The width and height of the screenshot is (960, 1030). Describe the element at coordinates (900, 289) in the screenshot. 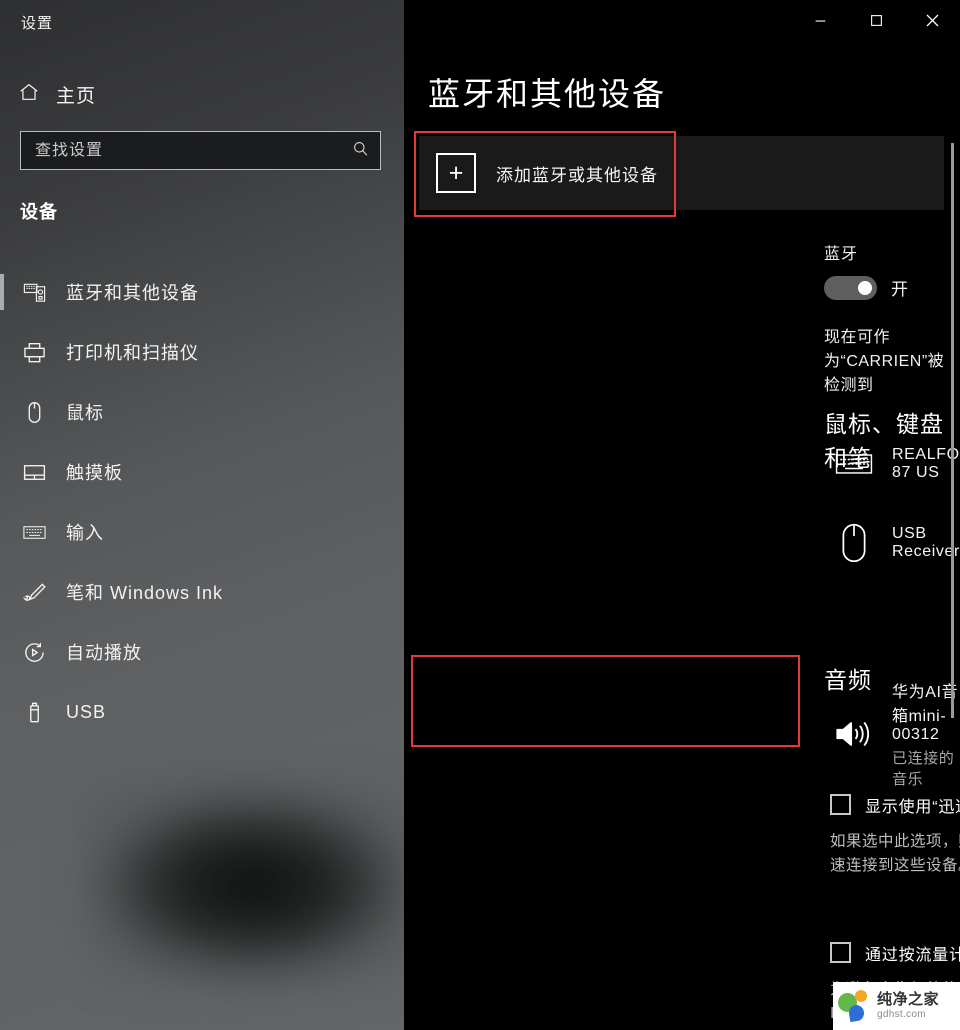

I see `bluetooth-toggle-state: 开` at that location.